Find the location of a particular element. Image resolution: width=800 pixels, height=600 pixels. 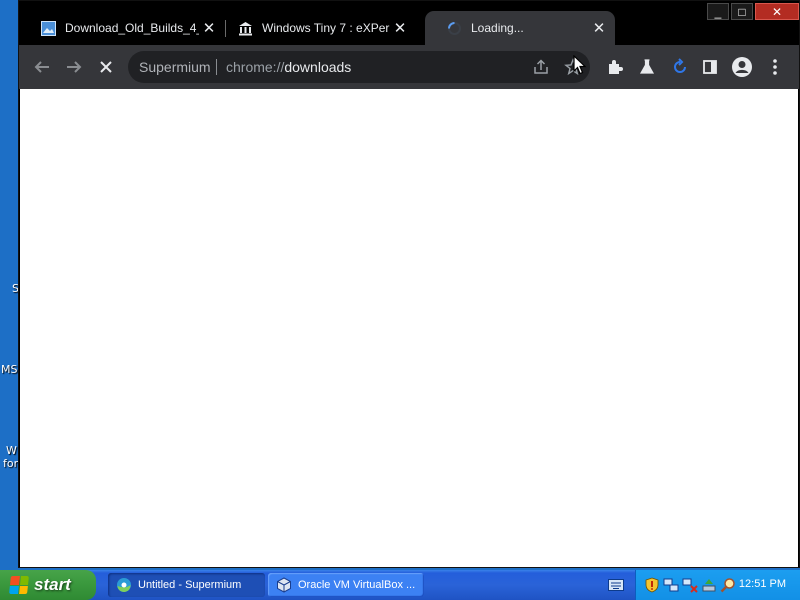

url-scheme: chrome:// is located at coordinates (255, 67).